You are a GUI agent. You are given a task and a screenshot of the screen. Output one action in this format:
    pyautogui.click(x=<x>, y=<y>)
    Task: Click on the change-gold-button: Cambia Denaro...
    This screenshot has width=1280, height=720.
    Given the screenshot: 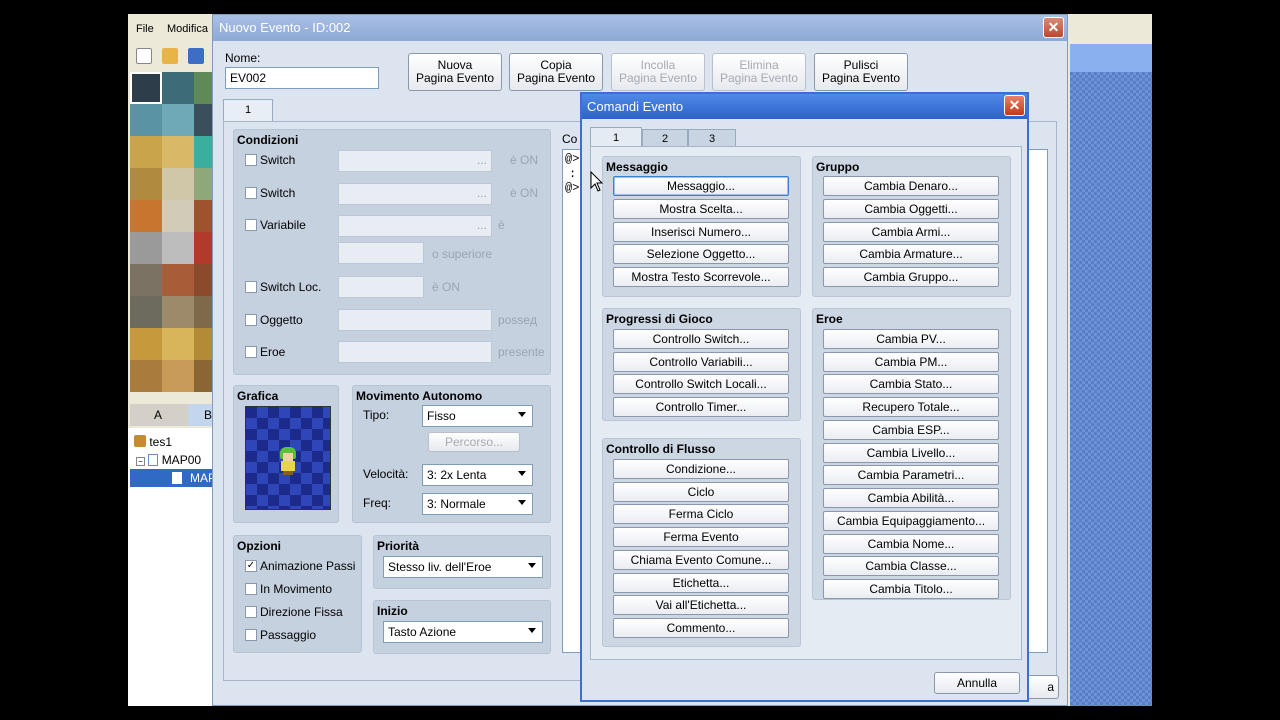 What is the action you would take?
    pyautogui.click(x=911, y=186)
    